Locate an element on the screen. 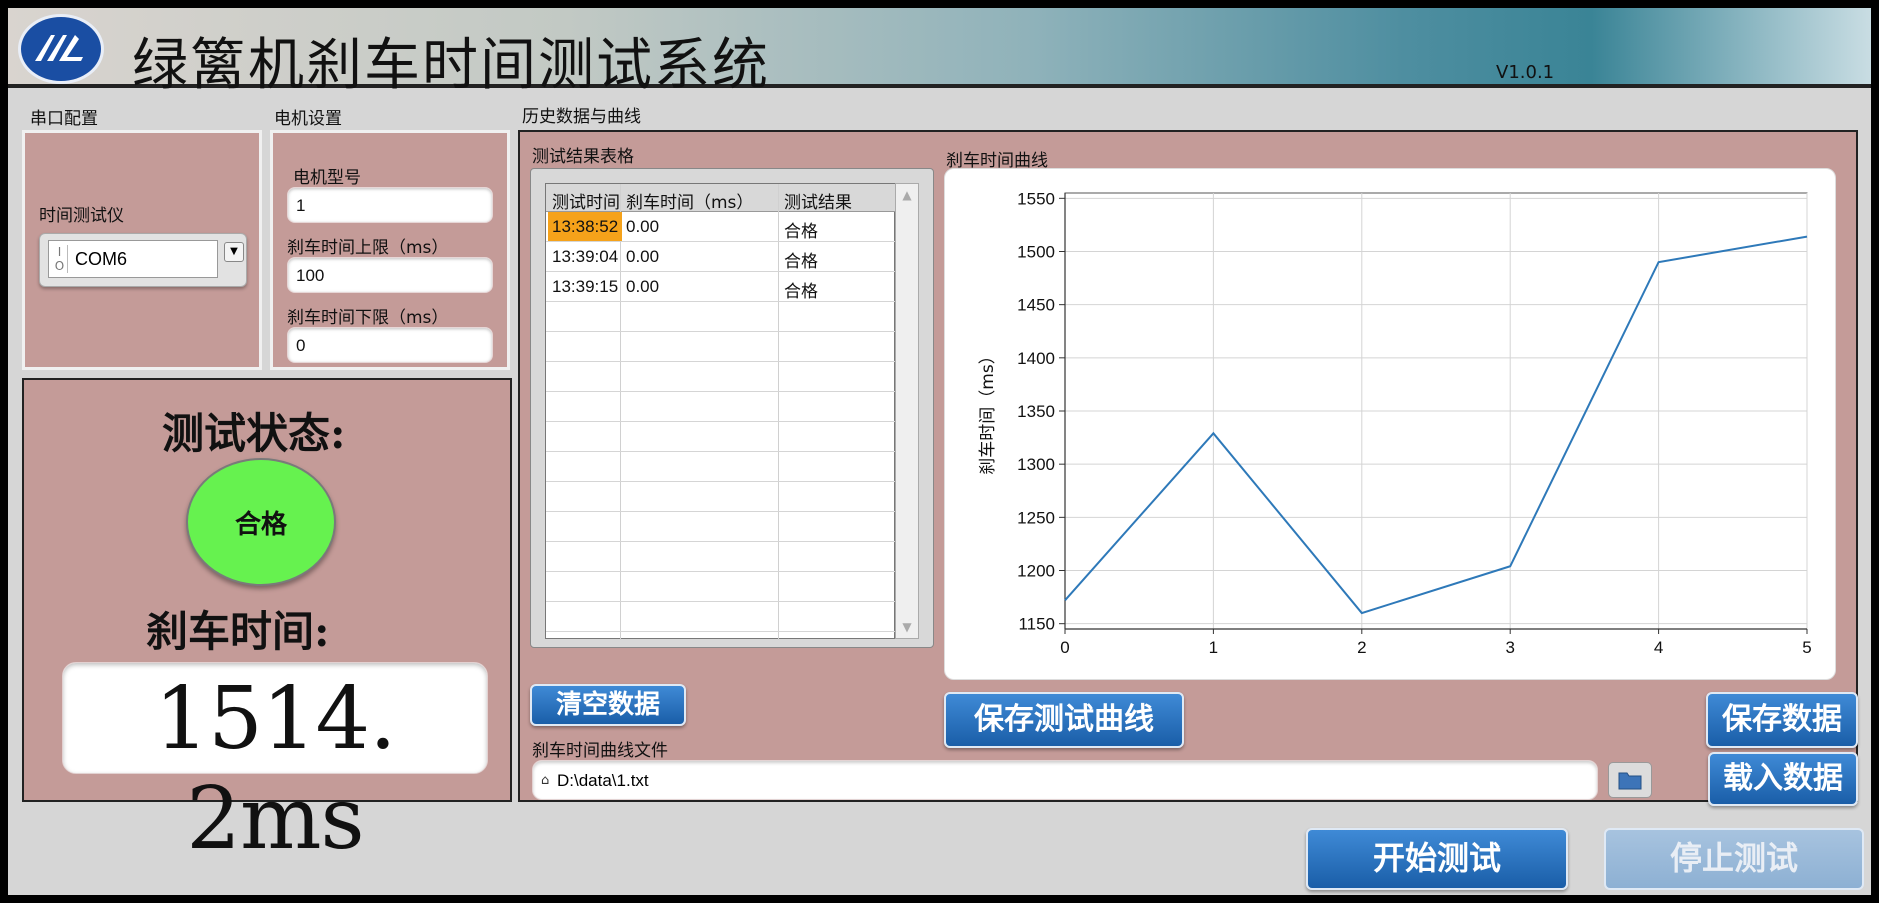 This screenshot has width=1879, height=903. y-tick-label: 1400 is located at coordinates (1036, 358).